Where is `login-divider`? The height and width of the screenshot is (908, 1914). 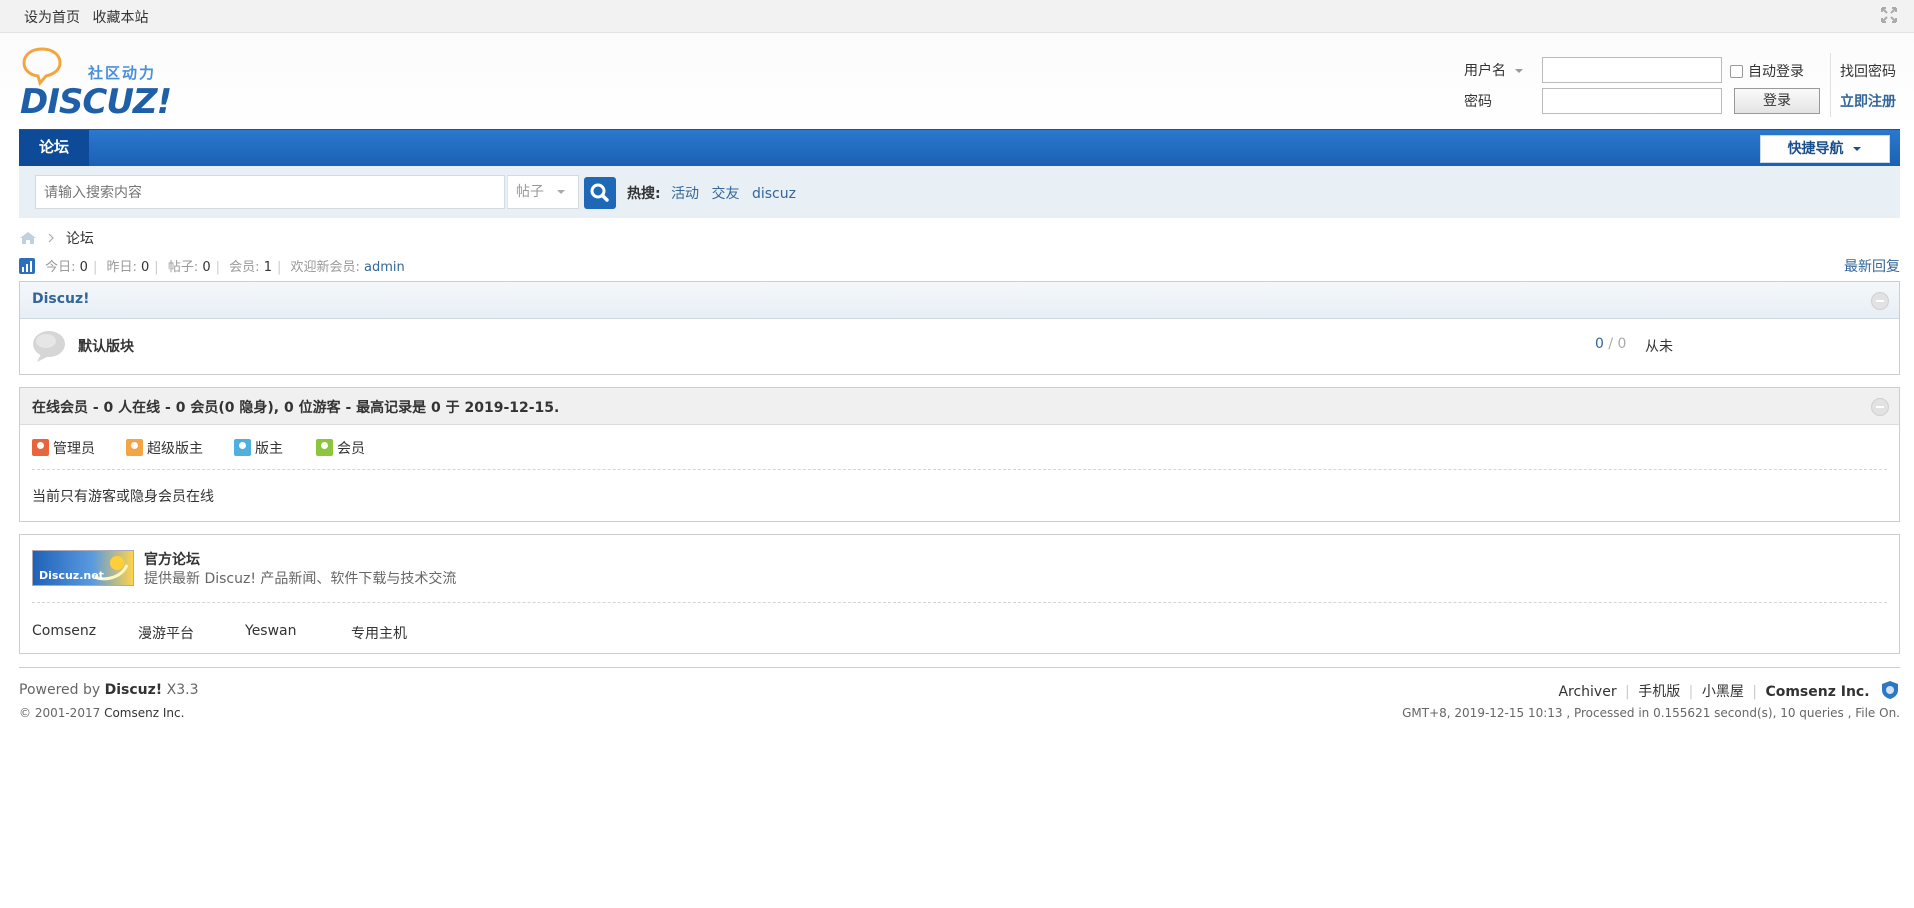
login-divider is located at coordinates (1830, 85).